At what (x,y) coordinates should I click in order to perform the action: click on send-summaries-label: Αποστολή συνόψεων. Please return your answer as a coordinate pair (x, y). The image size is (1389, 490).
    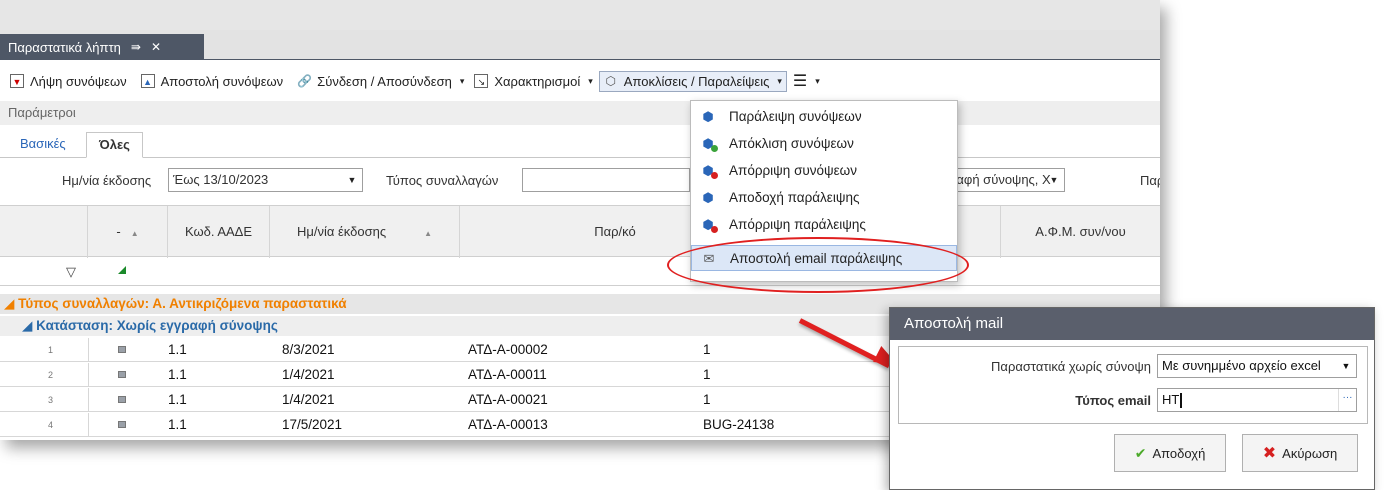
    Looking at the image, I should click on (222, 81).